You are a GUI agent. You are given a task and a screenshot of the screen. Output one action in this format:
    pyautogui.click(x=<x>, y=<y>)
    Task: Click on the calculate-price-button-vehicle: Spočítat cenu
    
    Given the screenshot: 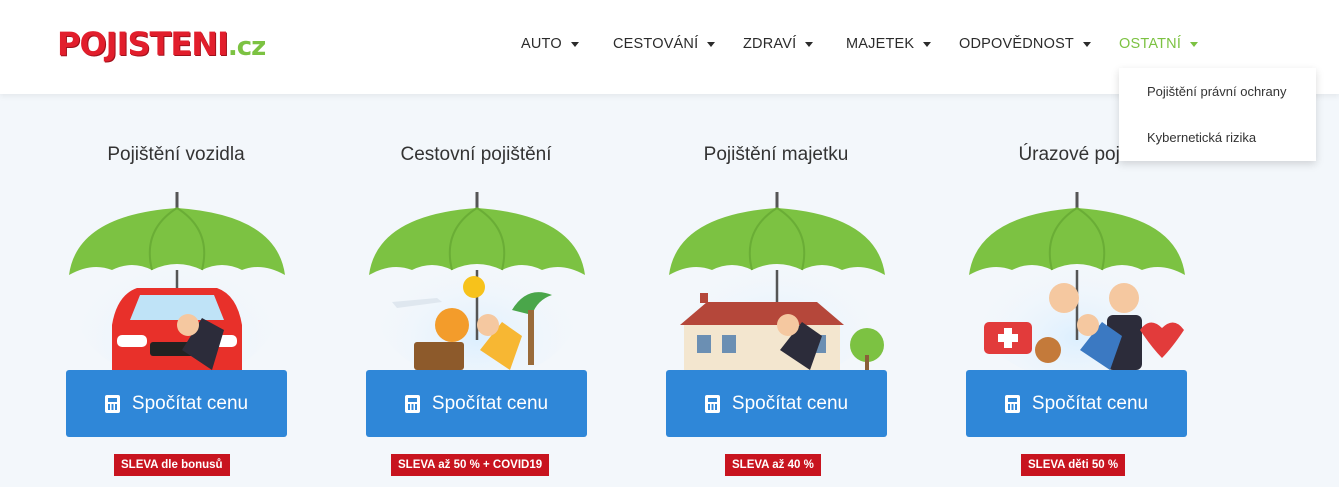 What is the action you would take?
    pyautogui.click(x=176, y=403)
    